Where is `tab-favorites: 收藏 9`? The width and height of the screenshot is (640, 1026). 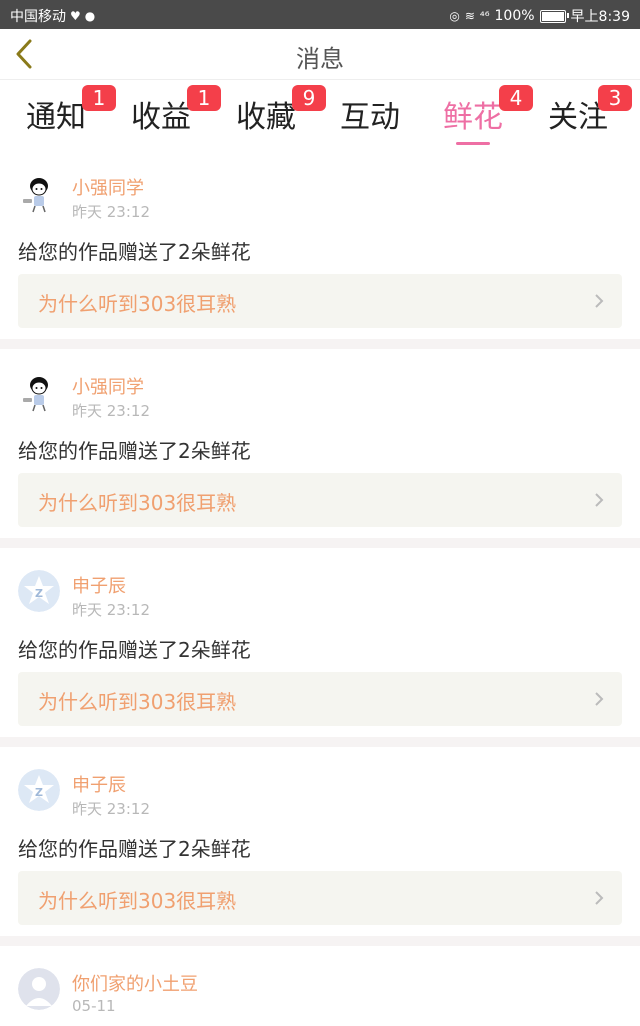 tab-favorites: 收藏 9 is located at coordinates (281, 110).